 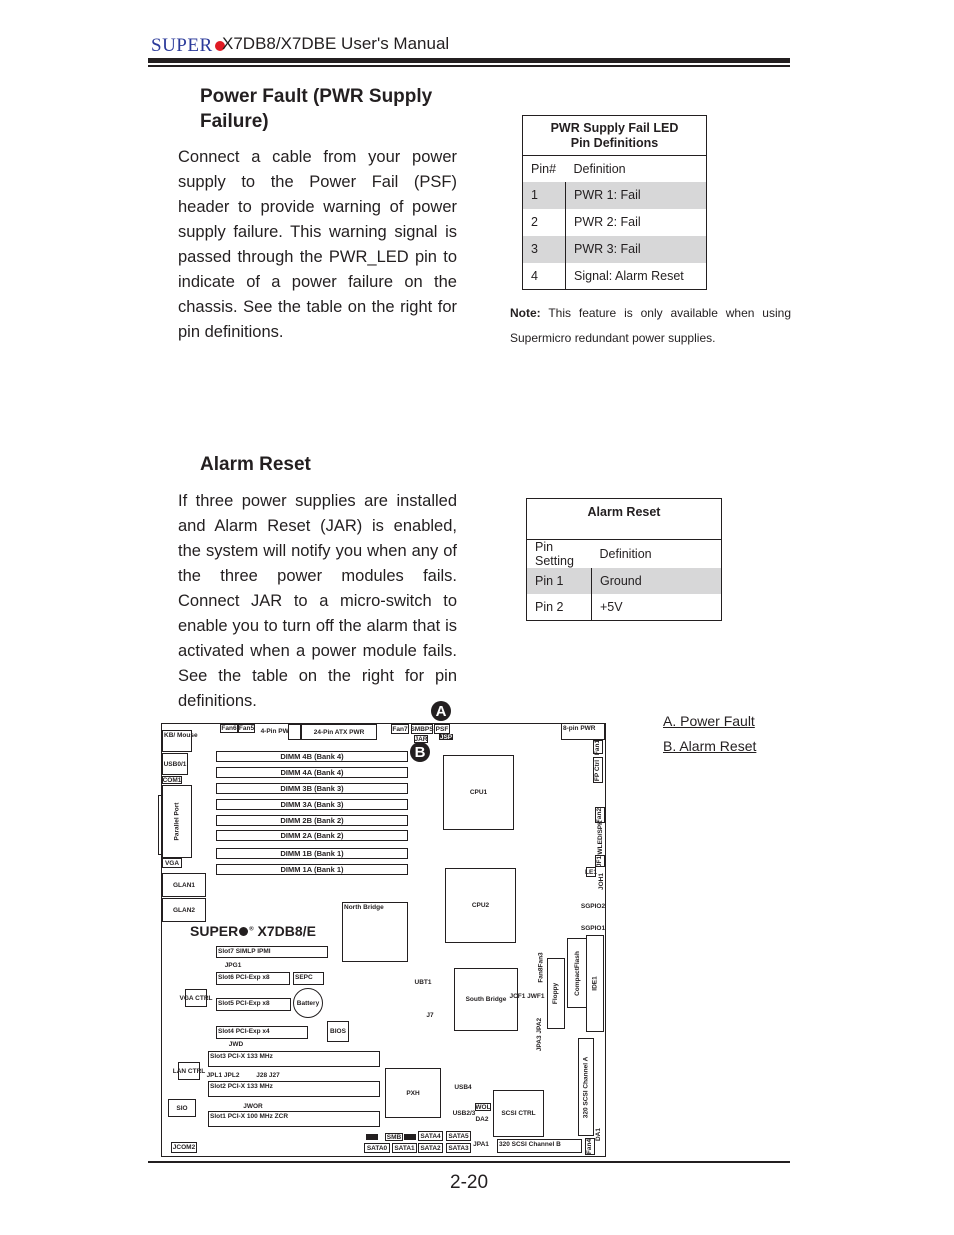 I want to click on component-jpl: JPL1 JPL2, so click(x=223, y=1075).